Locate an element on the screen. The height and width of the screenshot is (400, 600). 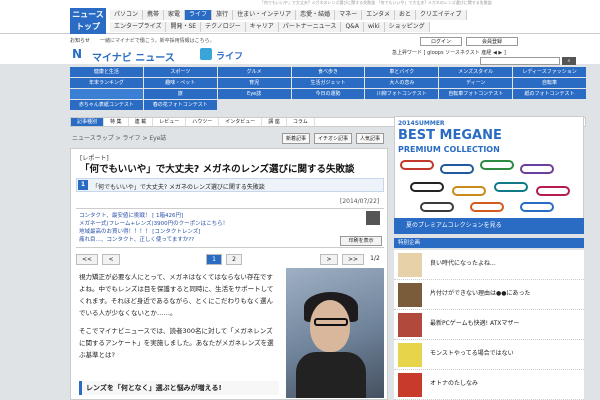
print-icon is located at coordinates (373, 218).